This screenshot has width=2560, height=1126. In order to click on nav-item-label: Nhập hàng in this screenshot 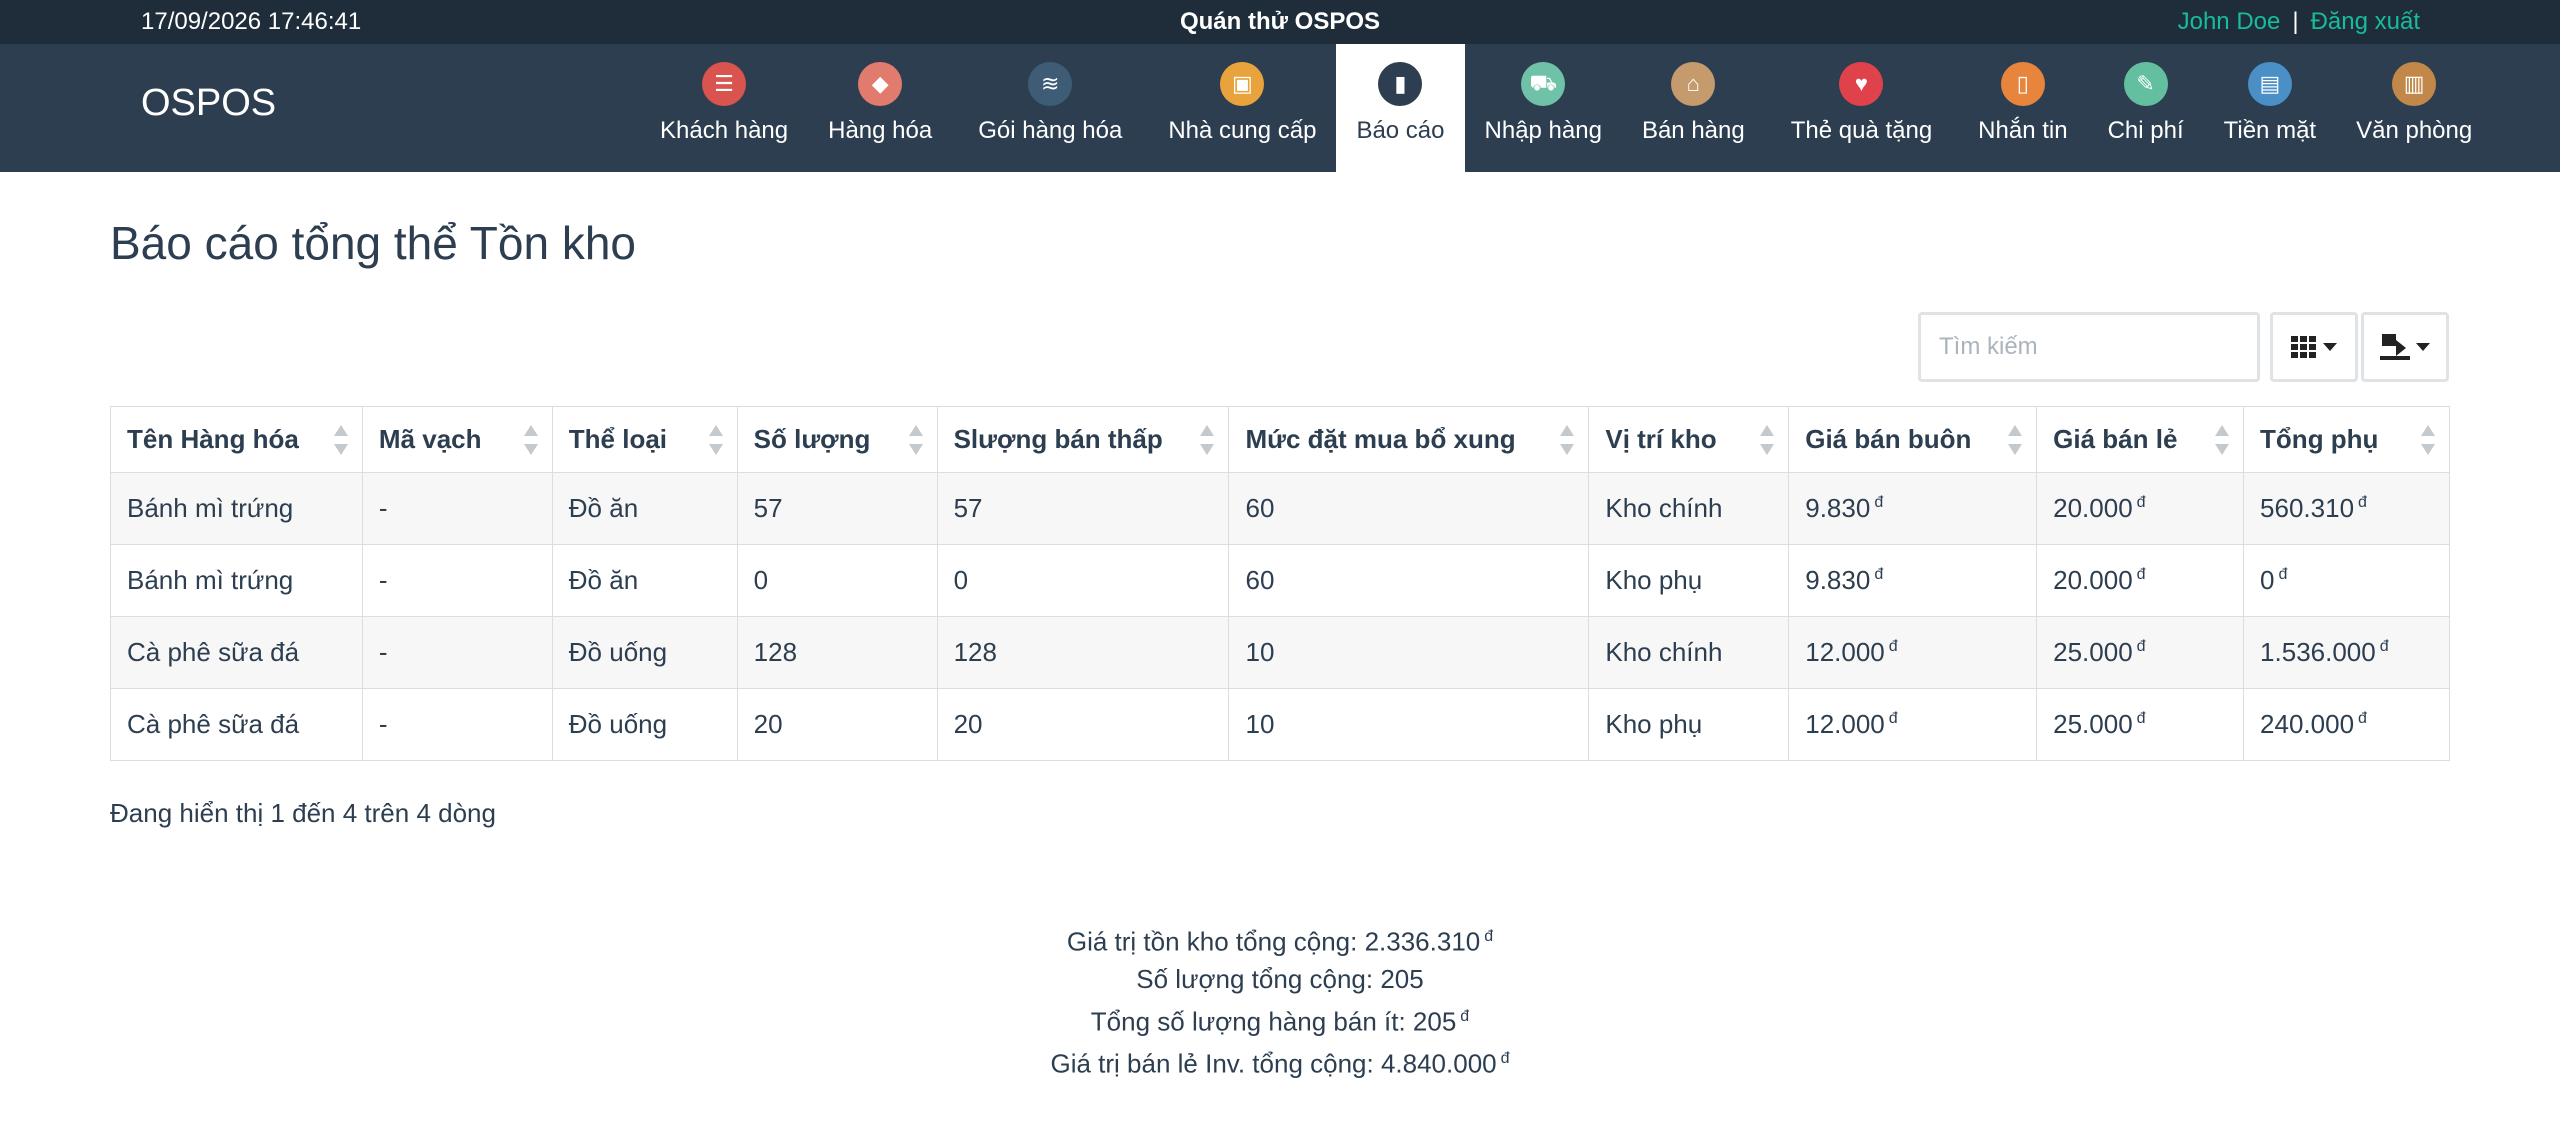, I will do `click(1543, 130)`.